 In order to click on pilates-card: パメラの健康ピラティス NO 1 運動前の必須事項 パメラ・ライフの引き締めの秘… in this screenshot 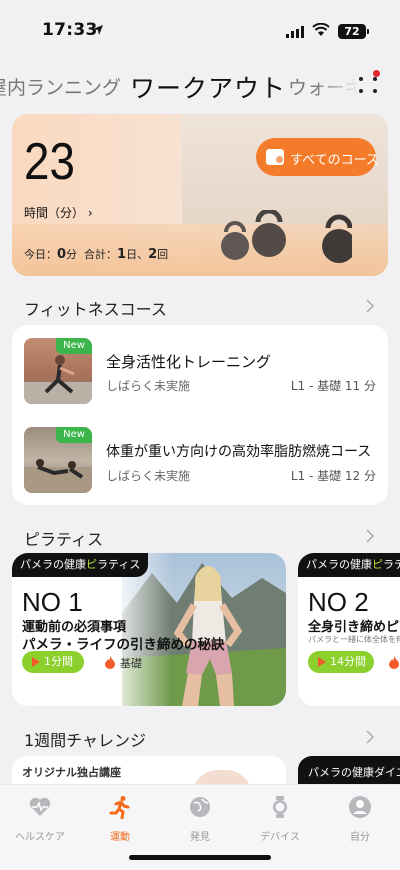, I will do `click(149, 629)`.